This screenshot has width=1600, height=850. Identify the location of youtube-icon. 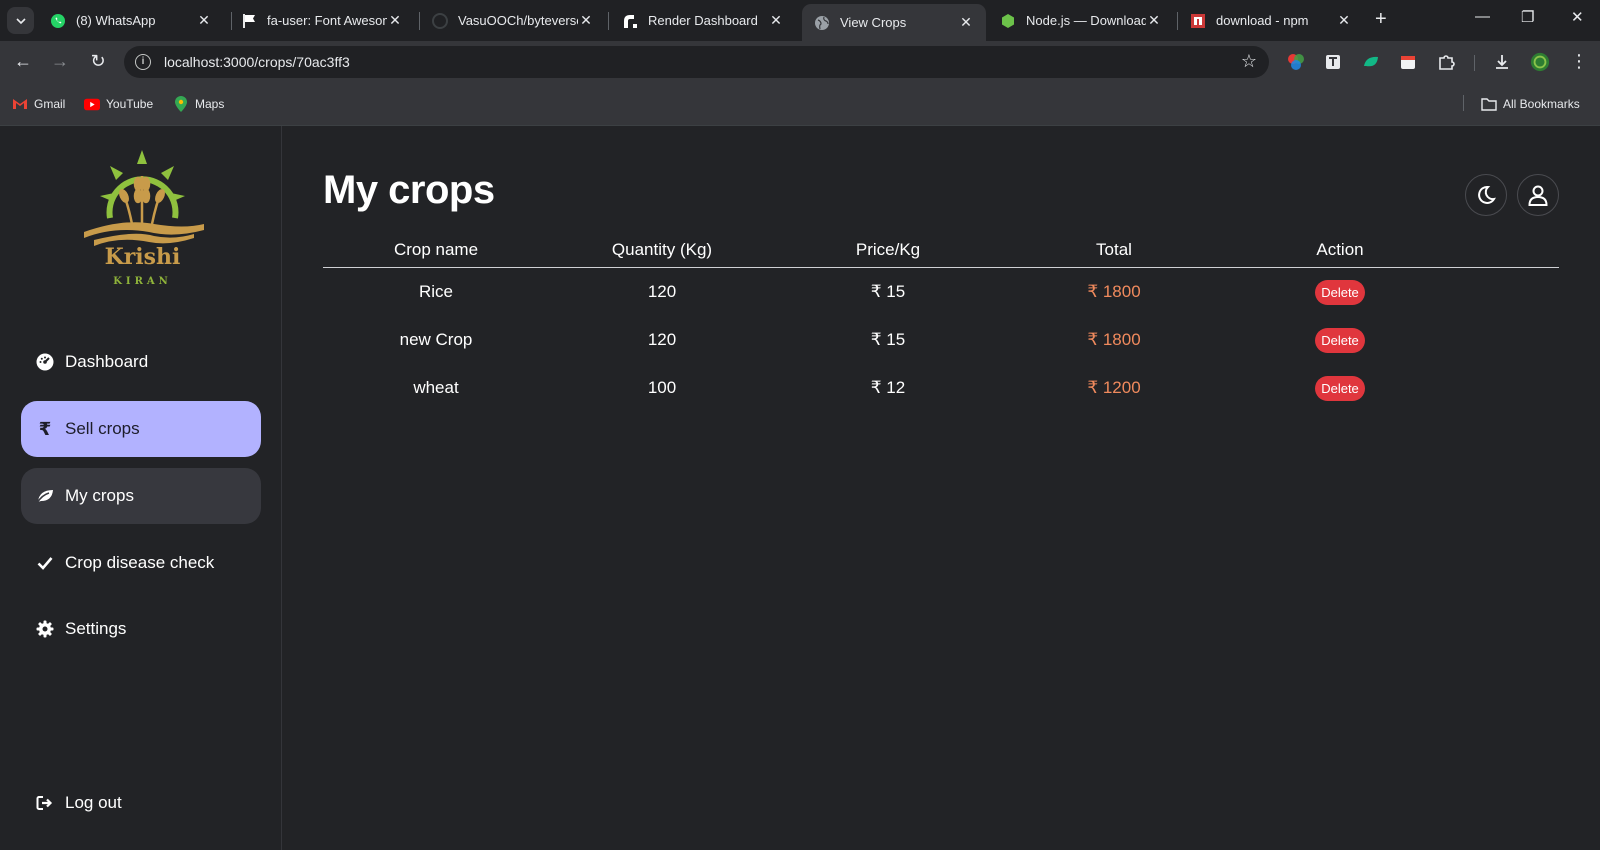
(92, 104).